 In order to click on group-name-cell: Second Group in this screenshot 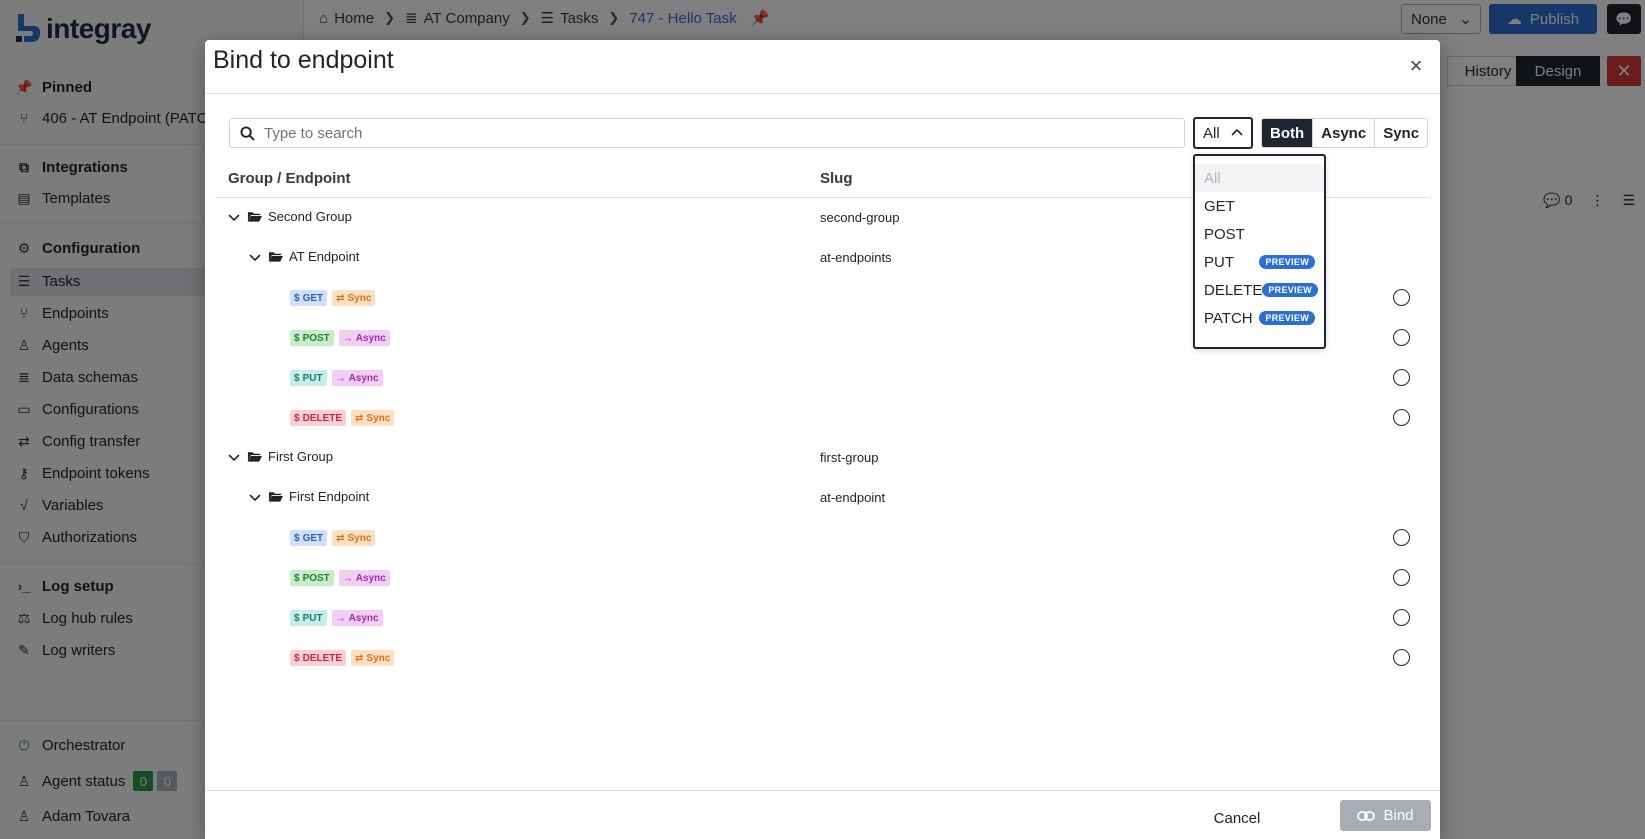, I will do `click(289, 216)`.